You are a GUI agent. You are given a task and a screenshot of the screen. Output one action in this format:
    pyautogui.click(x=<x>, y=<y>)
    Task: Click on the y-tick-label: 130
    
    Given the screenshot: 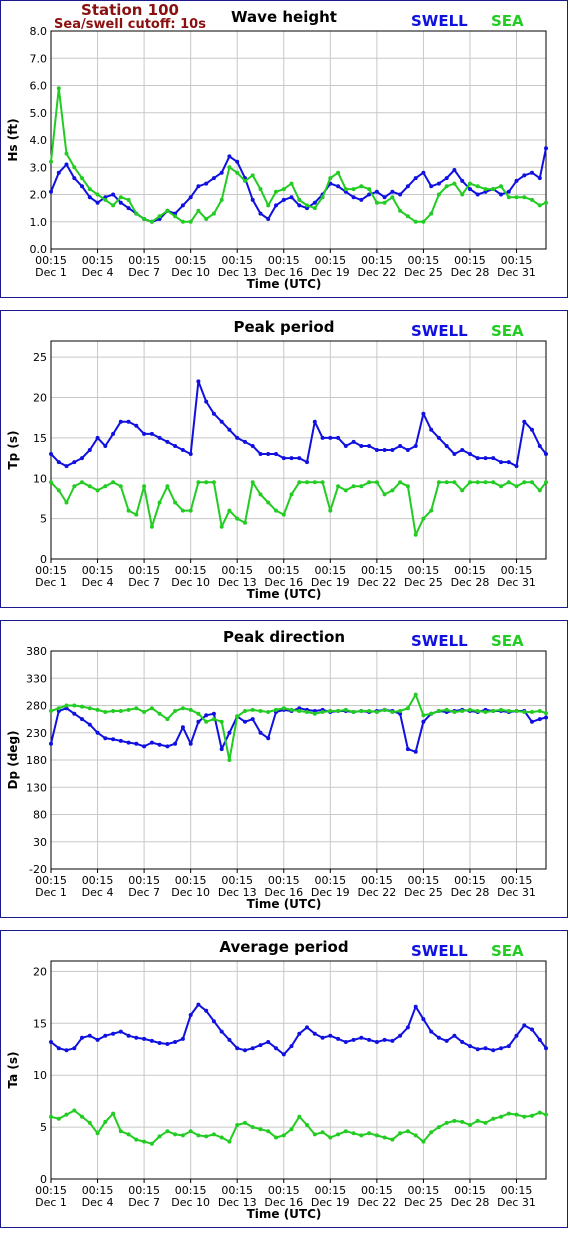 What is the action you would take?
    pyautogui.click(x=36, y=787)
    